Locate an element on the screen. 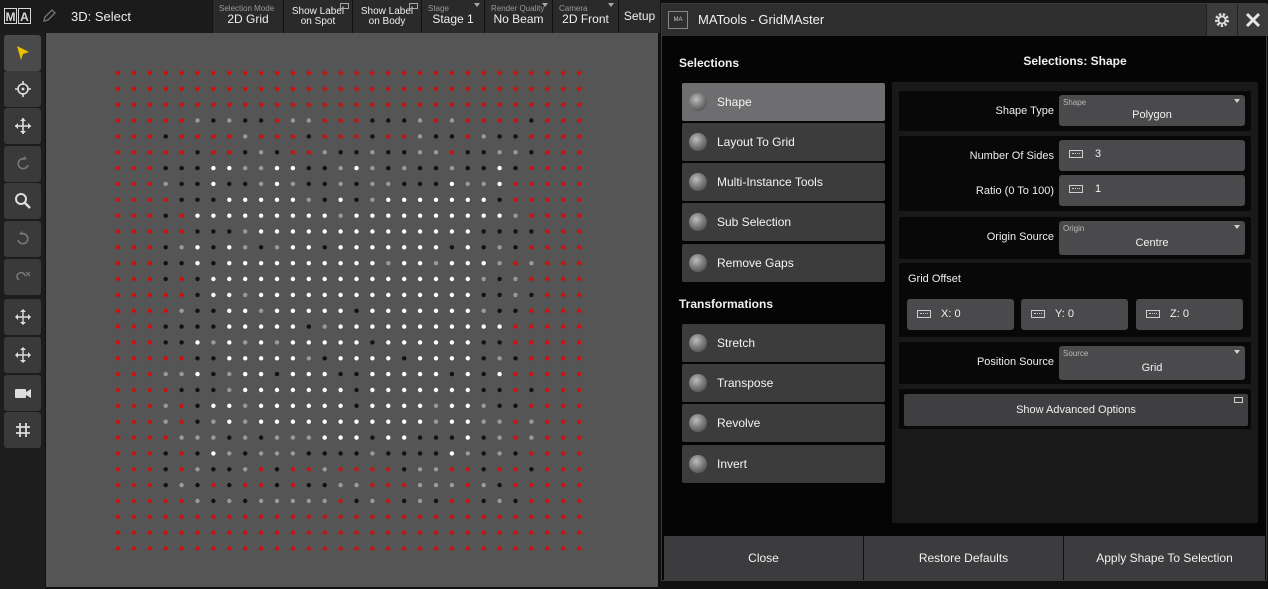  zoom-tool-button is located at coordinates (22, 201).